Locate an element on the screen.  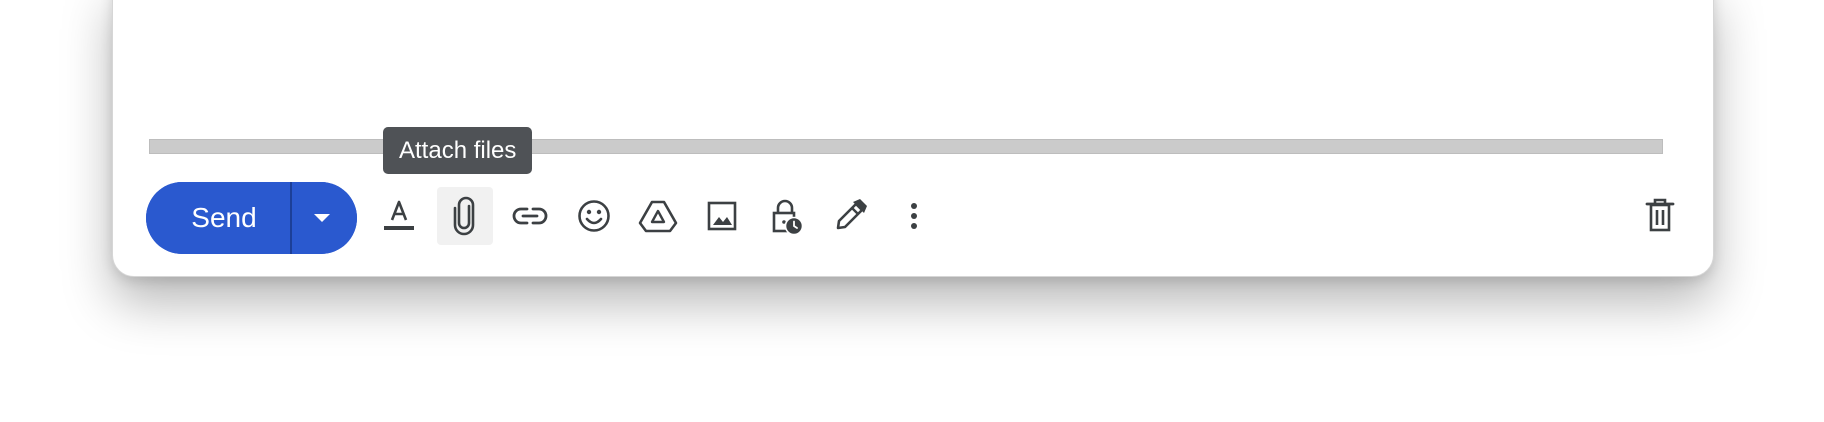
message-body-scrollbar is located at coordinates (906, 146).